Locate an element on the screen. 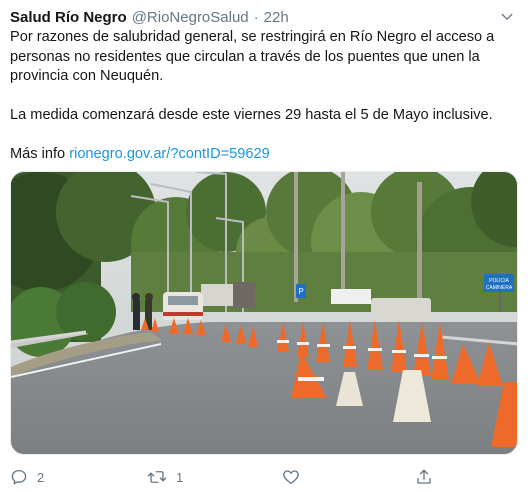  retweet-icon is located at coordinates (157, 477).